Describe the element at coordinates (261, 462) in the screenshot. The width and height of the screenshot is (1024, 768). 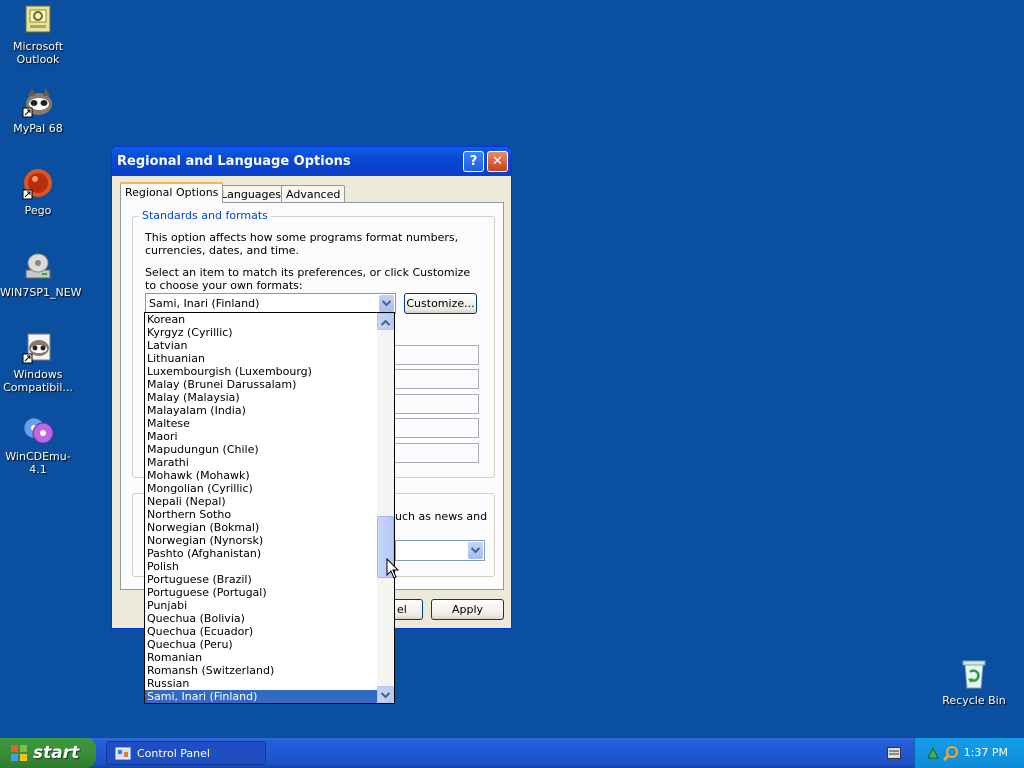
I see `dropdown-item: Marathi` at that location.